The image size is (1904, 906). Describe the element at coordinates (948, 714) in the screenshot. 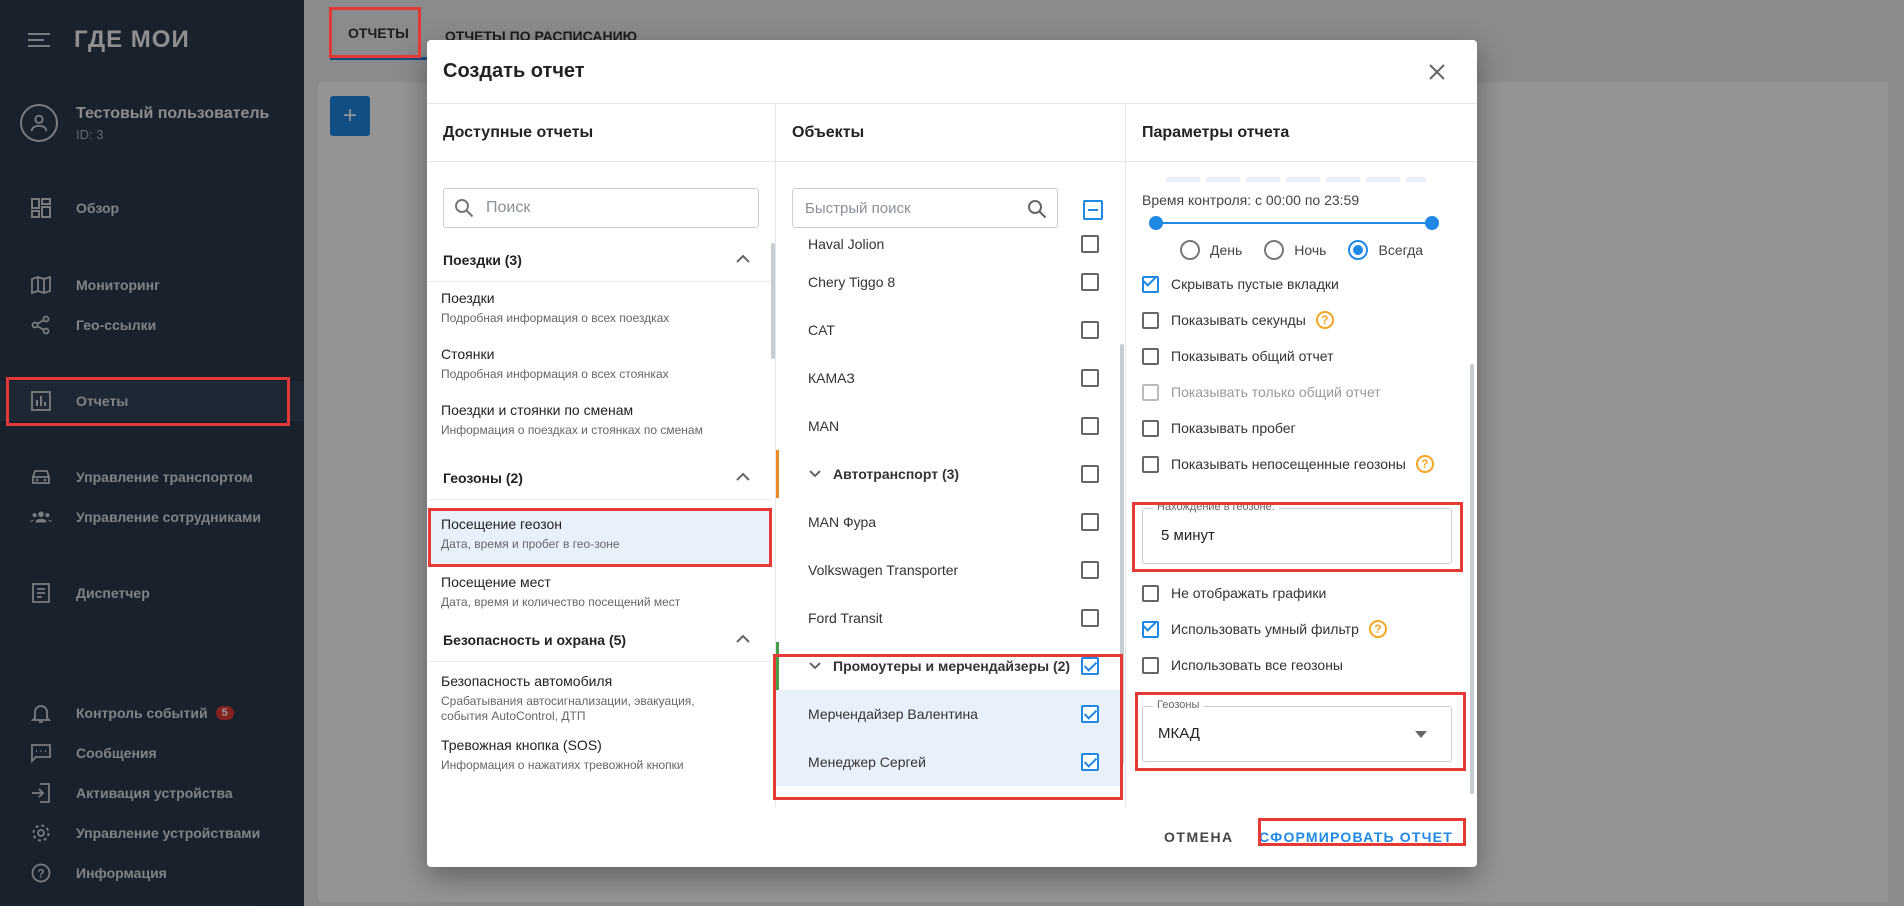

I see `object-row: Мерчендайзер Валентина` at that location.